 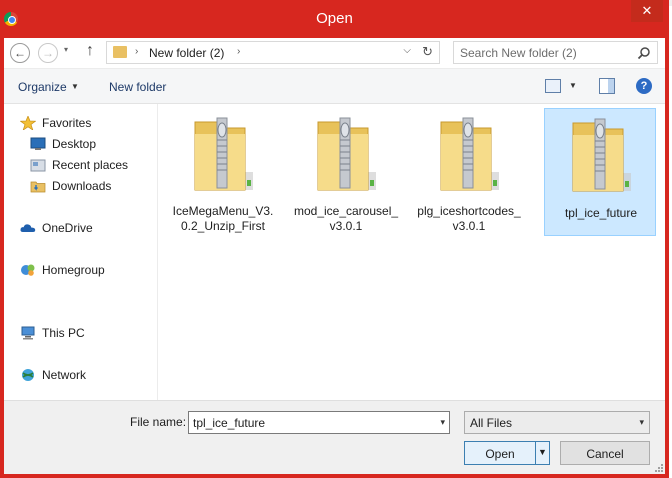 I want to click on sidebar-item-label: Recent places, so click(x=90, y=165).